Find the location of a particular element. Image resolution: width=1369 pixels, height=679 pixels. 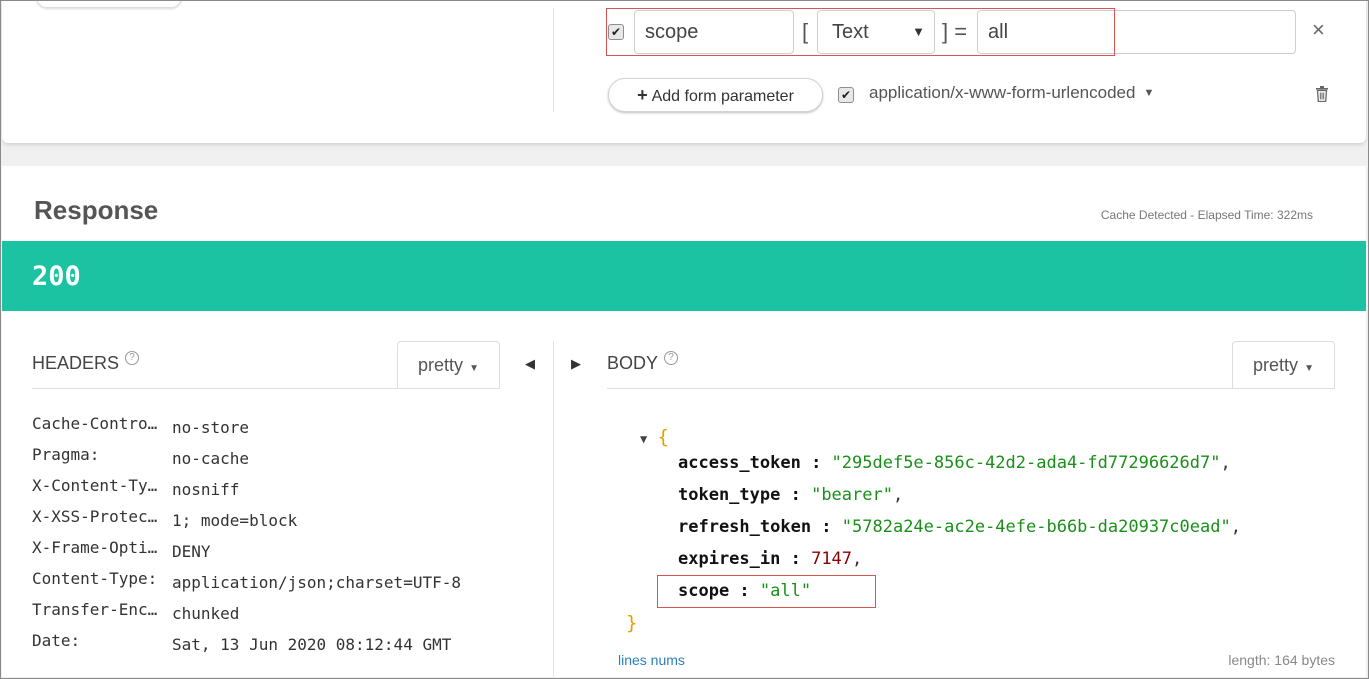

header-row: X-Content-Ty… nosniff is located at coordinates (246, 491).